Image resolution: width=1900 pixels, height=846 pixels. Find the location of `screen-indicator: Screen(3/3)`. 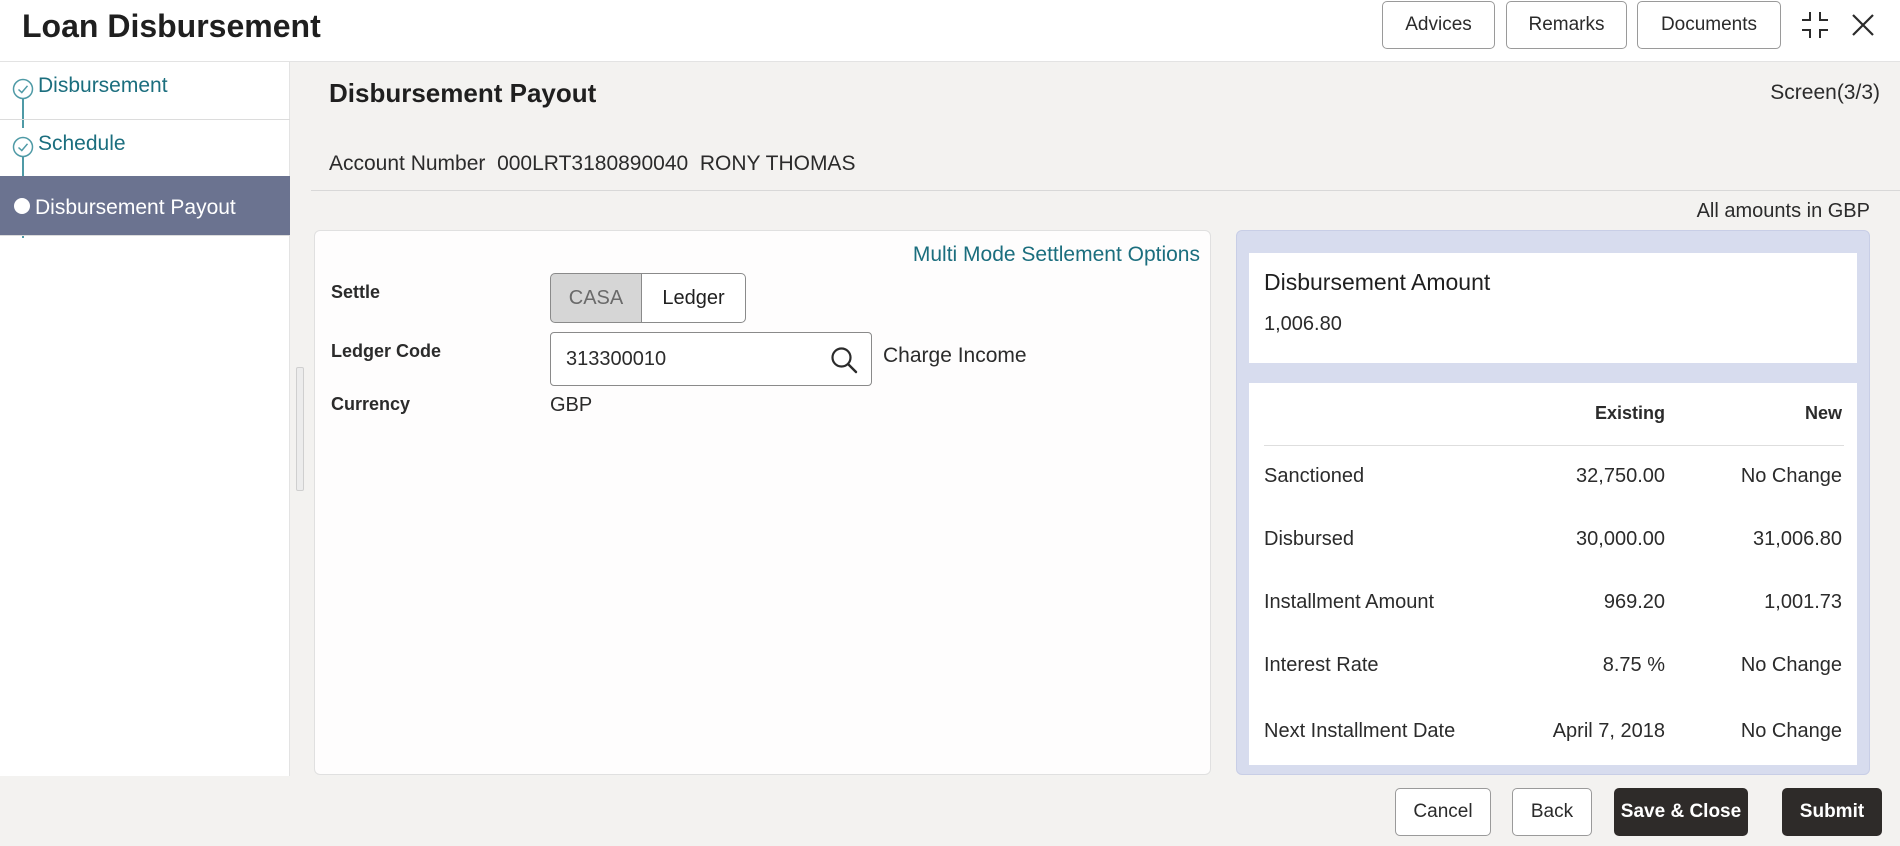

screen-indicator: Screen(3/3) is located at coordinates (1825, 92).